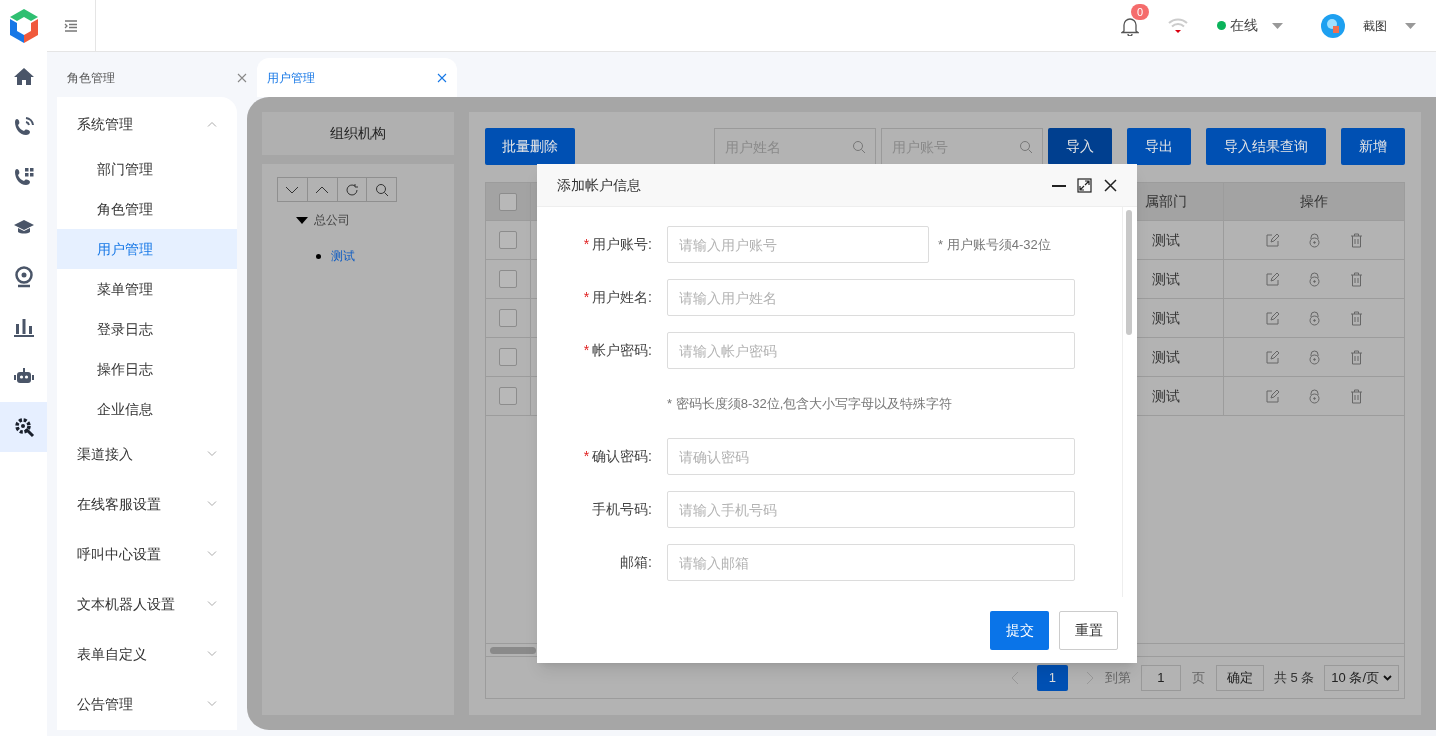 The width and height of the screenshot is (1436, 736). Describe the element at coordinates (23, 127) in the screenshot. I see `phone-wave-icon` at that location.